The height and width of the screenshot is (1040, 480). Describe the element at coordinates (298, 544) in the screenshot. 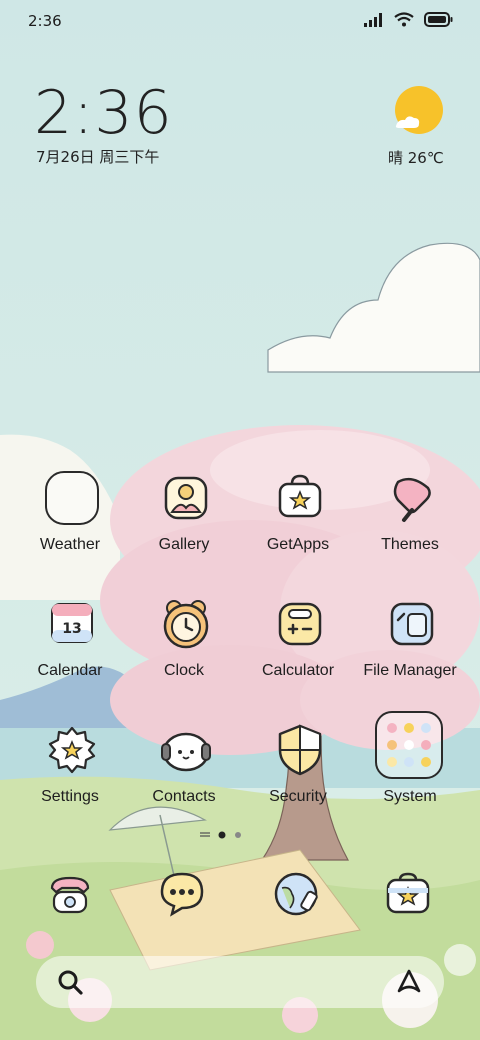

I see `app-label: GetApps` at that location.